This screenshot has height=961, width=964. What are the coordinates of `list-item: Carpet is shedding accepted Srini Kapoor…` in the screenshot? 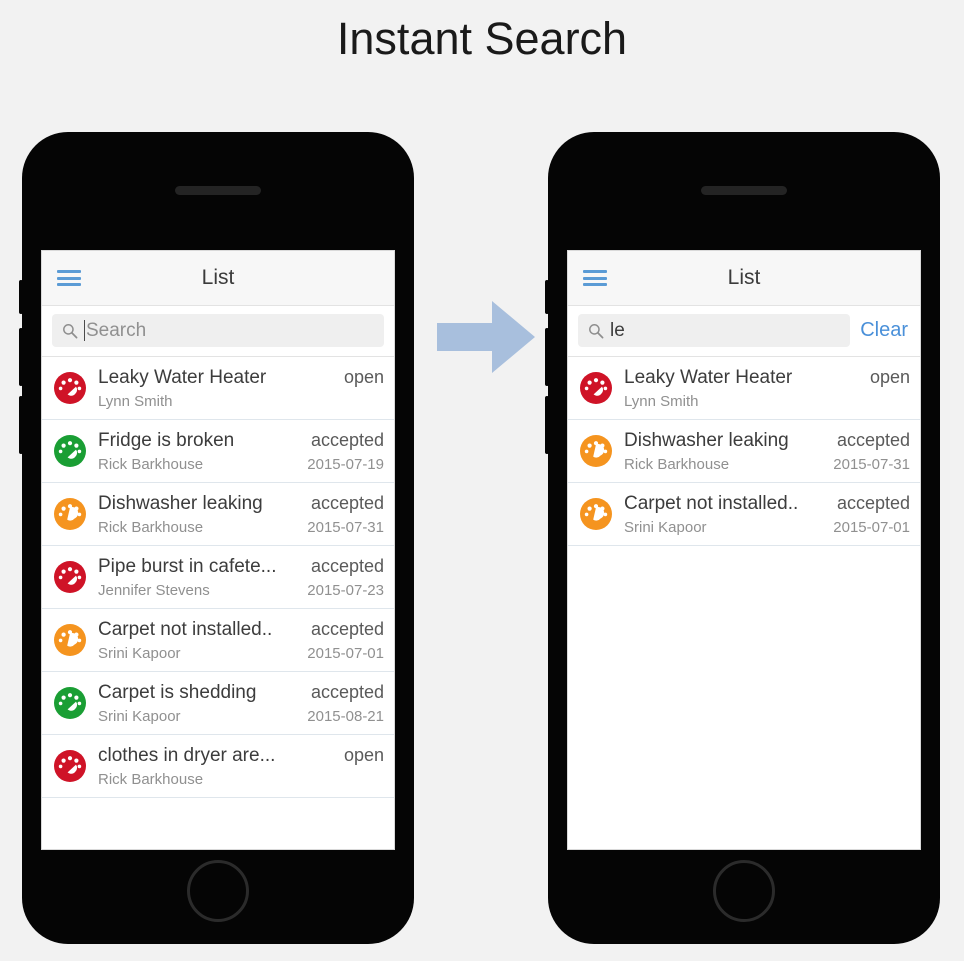 It's located at (218, 703).